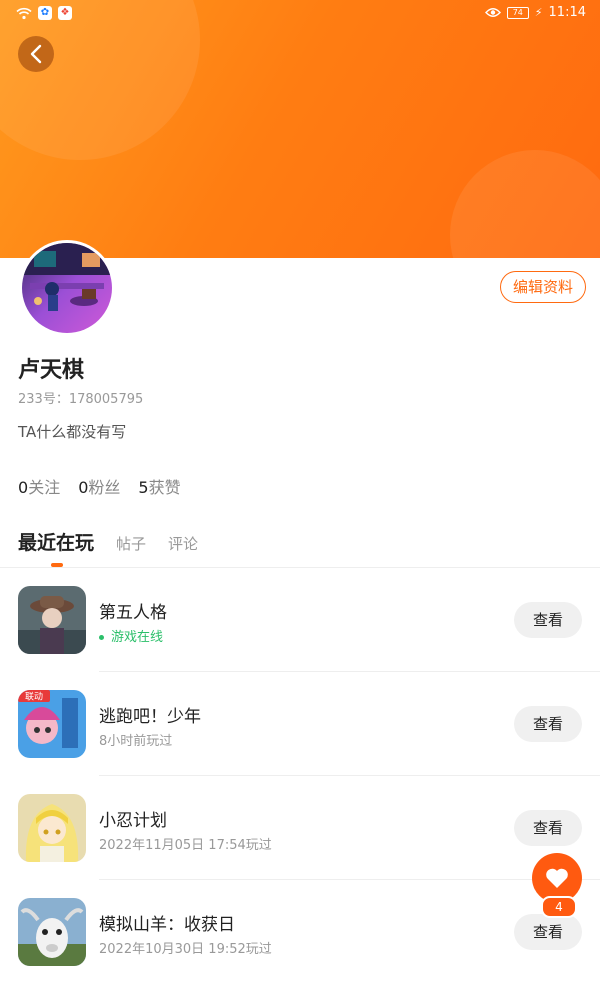 The image size is (600, 984). What do you see at coordinates (131, 543) in the screenshot?
I see `tab-posts: 帖子` at bounding box center [131, 543].